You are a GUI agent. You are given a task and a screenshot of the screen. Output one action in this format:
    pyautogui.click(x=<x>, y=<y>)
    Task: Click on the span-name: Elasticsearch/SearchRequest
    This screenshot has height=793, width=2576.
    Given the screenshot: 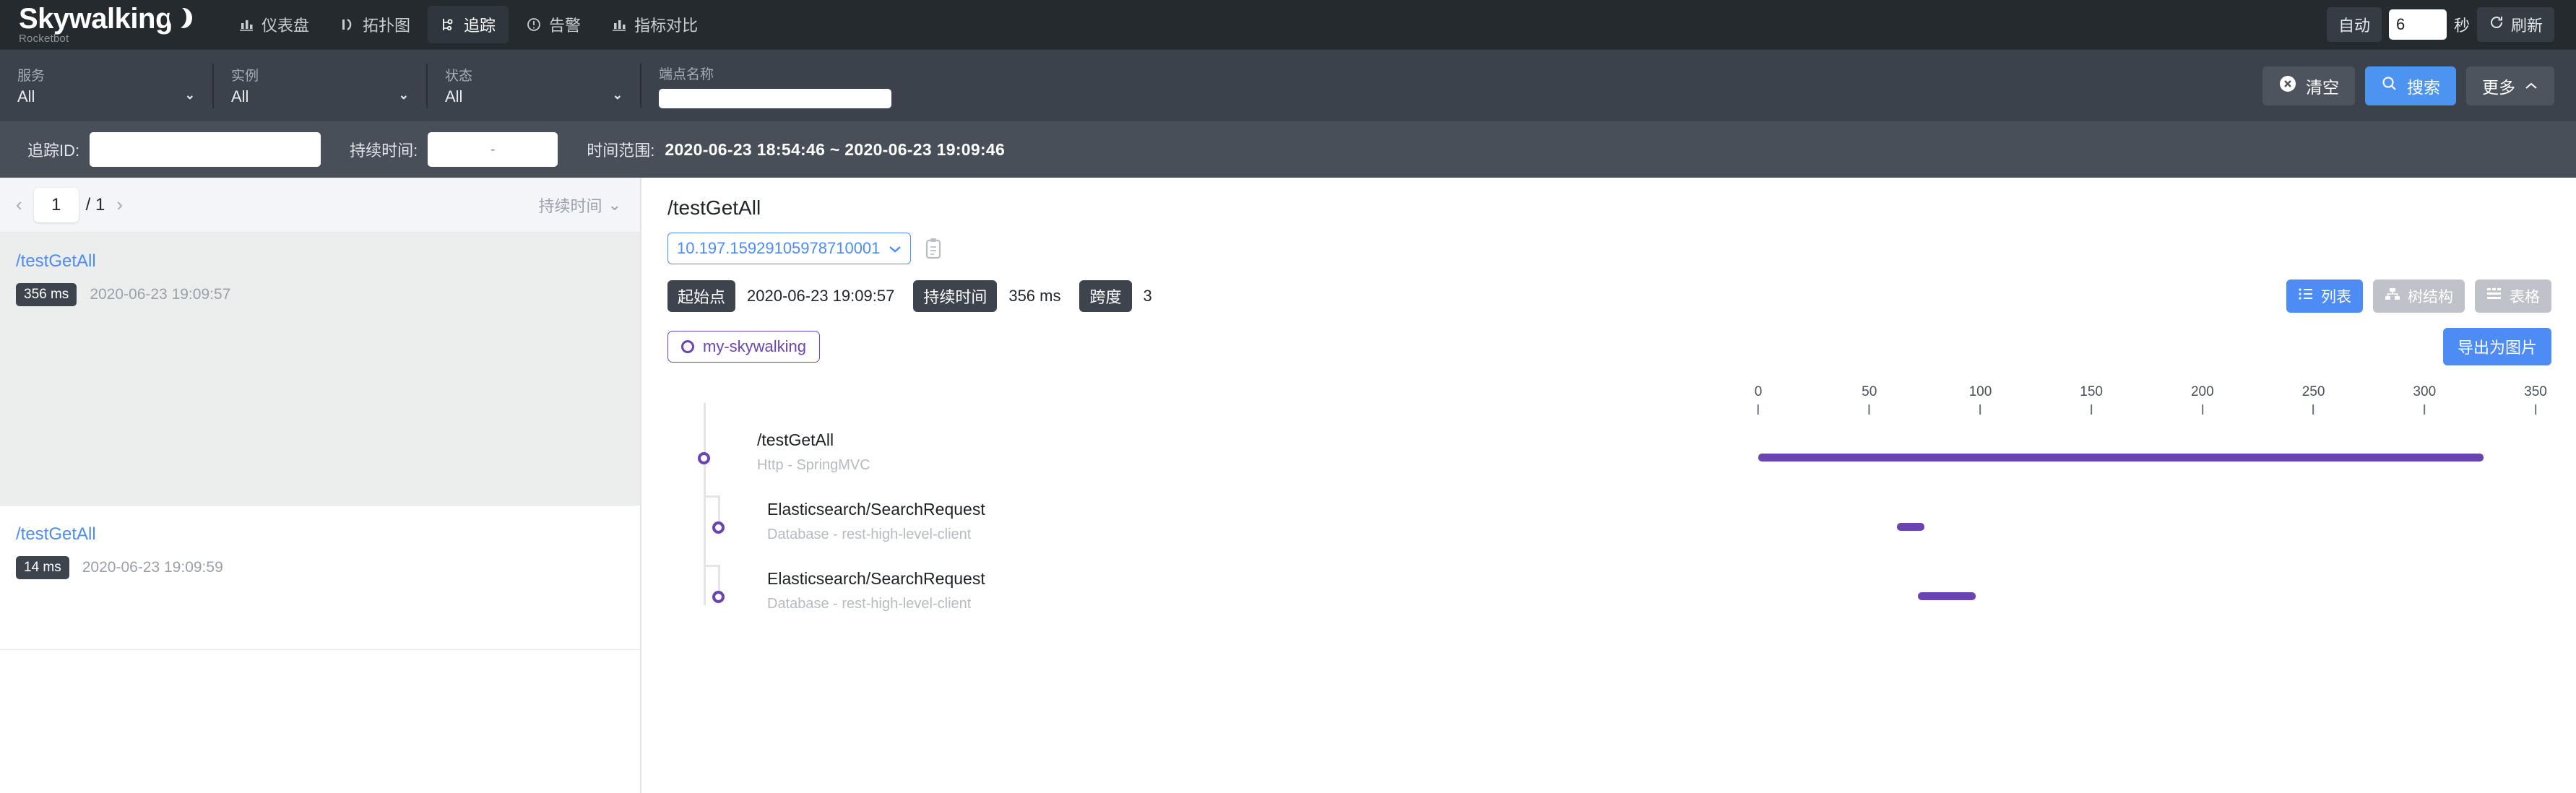 What is the action you would take?
    pyautogui.click(x=876, y=509)
    